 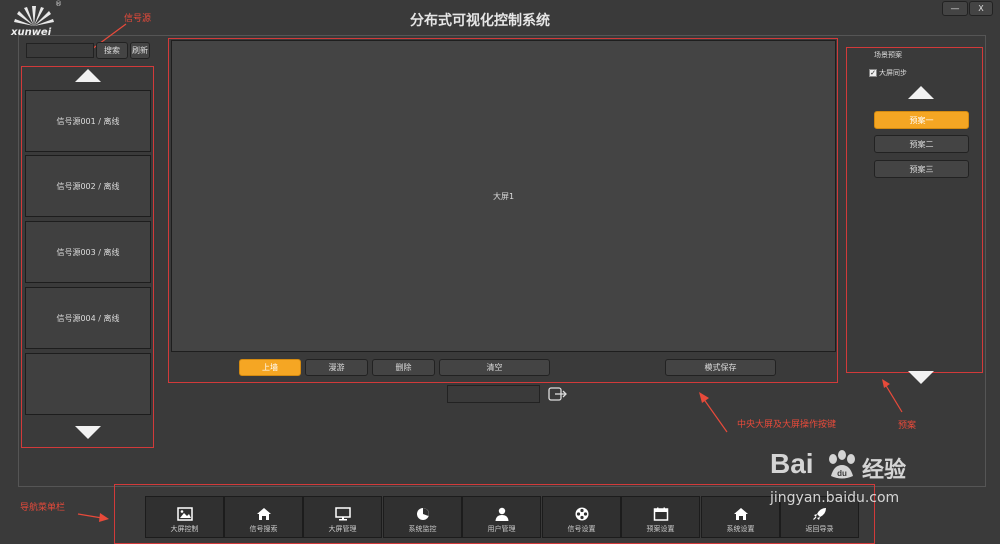 What do you see at coordinates (501, 514) in the screenshot?
I see `user-icon` at bounding box center [501, 514].